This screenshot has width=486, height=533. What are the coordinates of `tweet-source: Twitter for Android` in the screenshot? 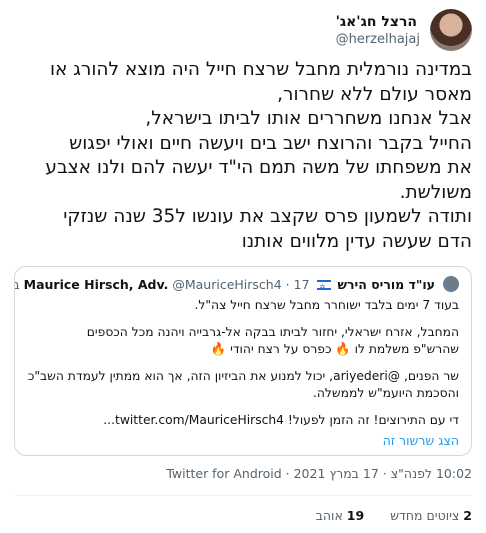 It's located at (223, 473).